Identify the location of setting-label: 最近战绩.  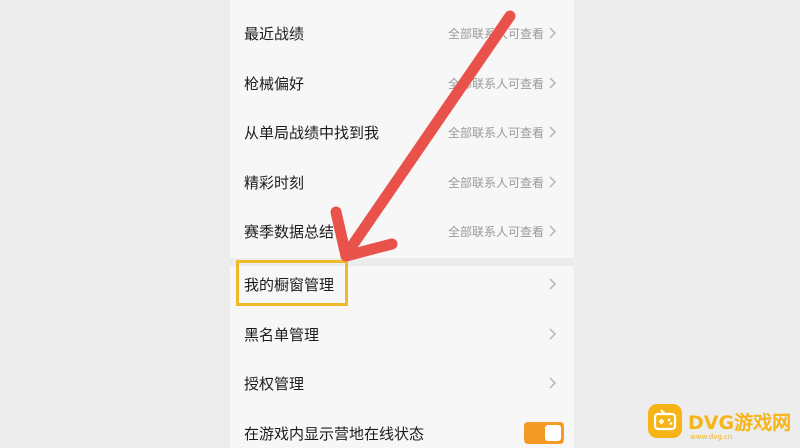
(274, 33).